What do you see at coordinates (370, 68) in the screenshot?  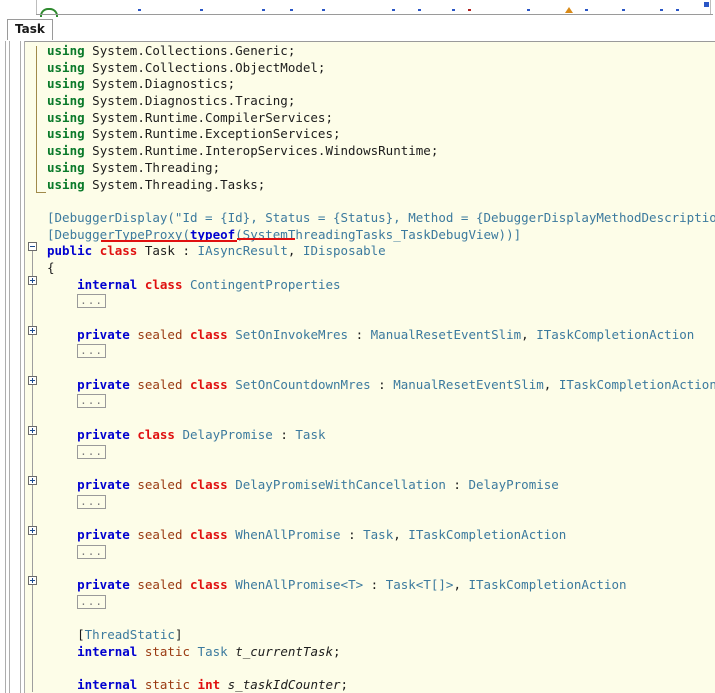 I see `code-line: using System.Collections.ObjectModel;` at bounding box center [370, 68].